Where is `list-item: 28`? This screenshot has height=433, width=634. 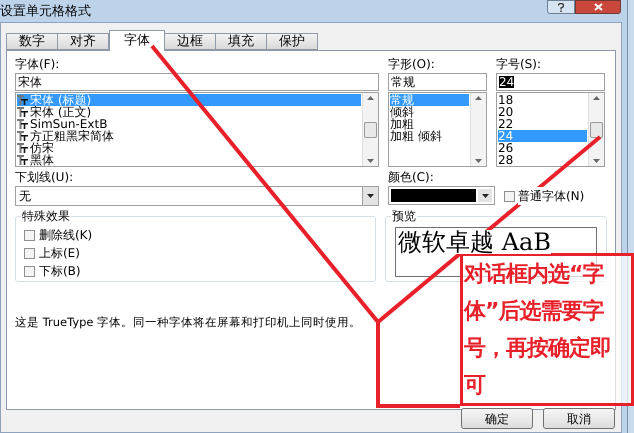
list-item: 28 is located at coordinates (542, 160).